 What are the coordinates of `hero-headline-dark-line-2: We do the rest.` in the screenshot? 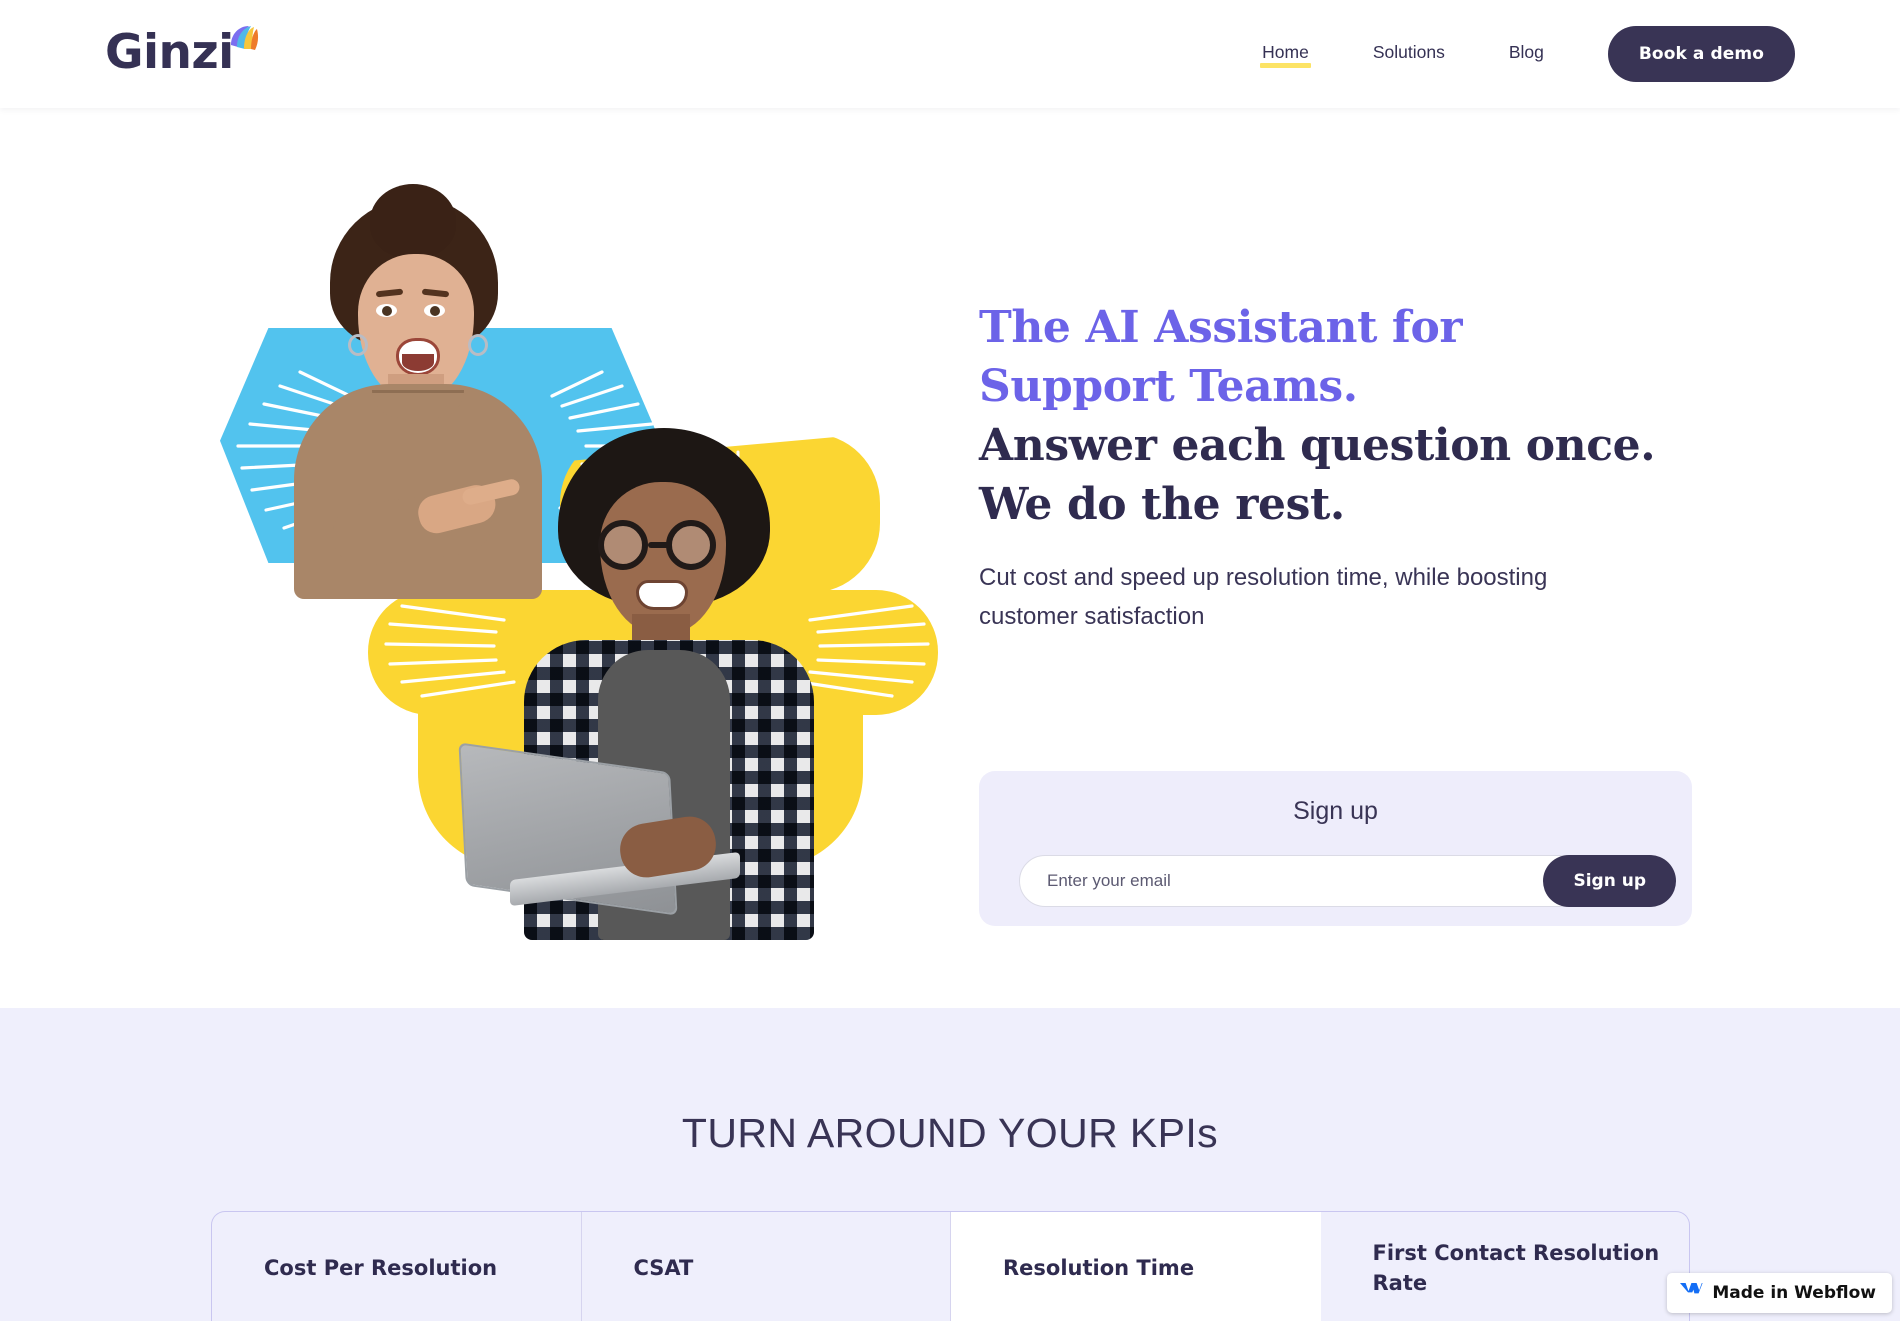 It's located at (1162, 504).